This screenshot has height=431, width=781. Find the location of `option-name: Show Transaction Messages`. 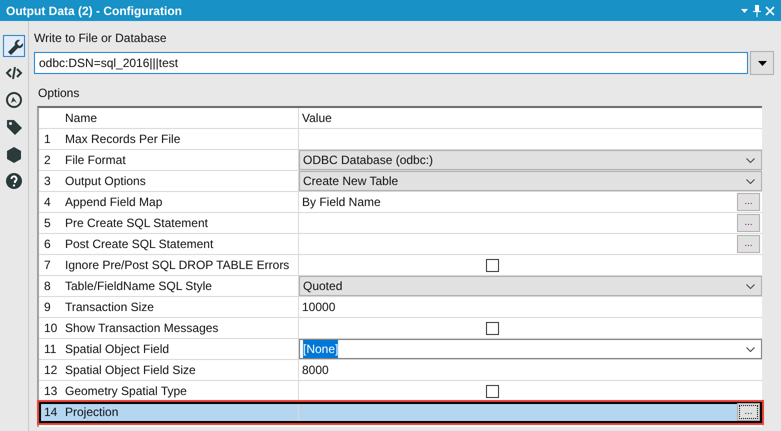

option-name: Show Transaction Messages is located at coordinates (181, 328).